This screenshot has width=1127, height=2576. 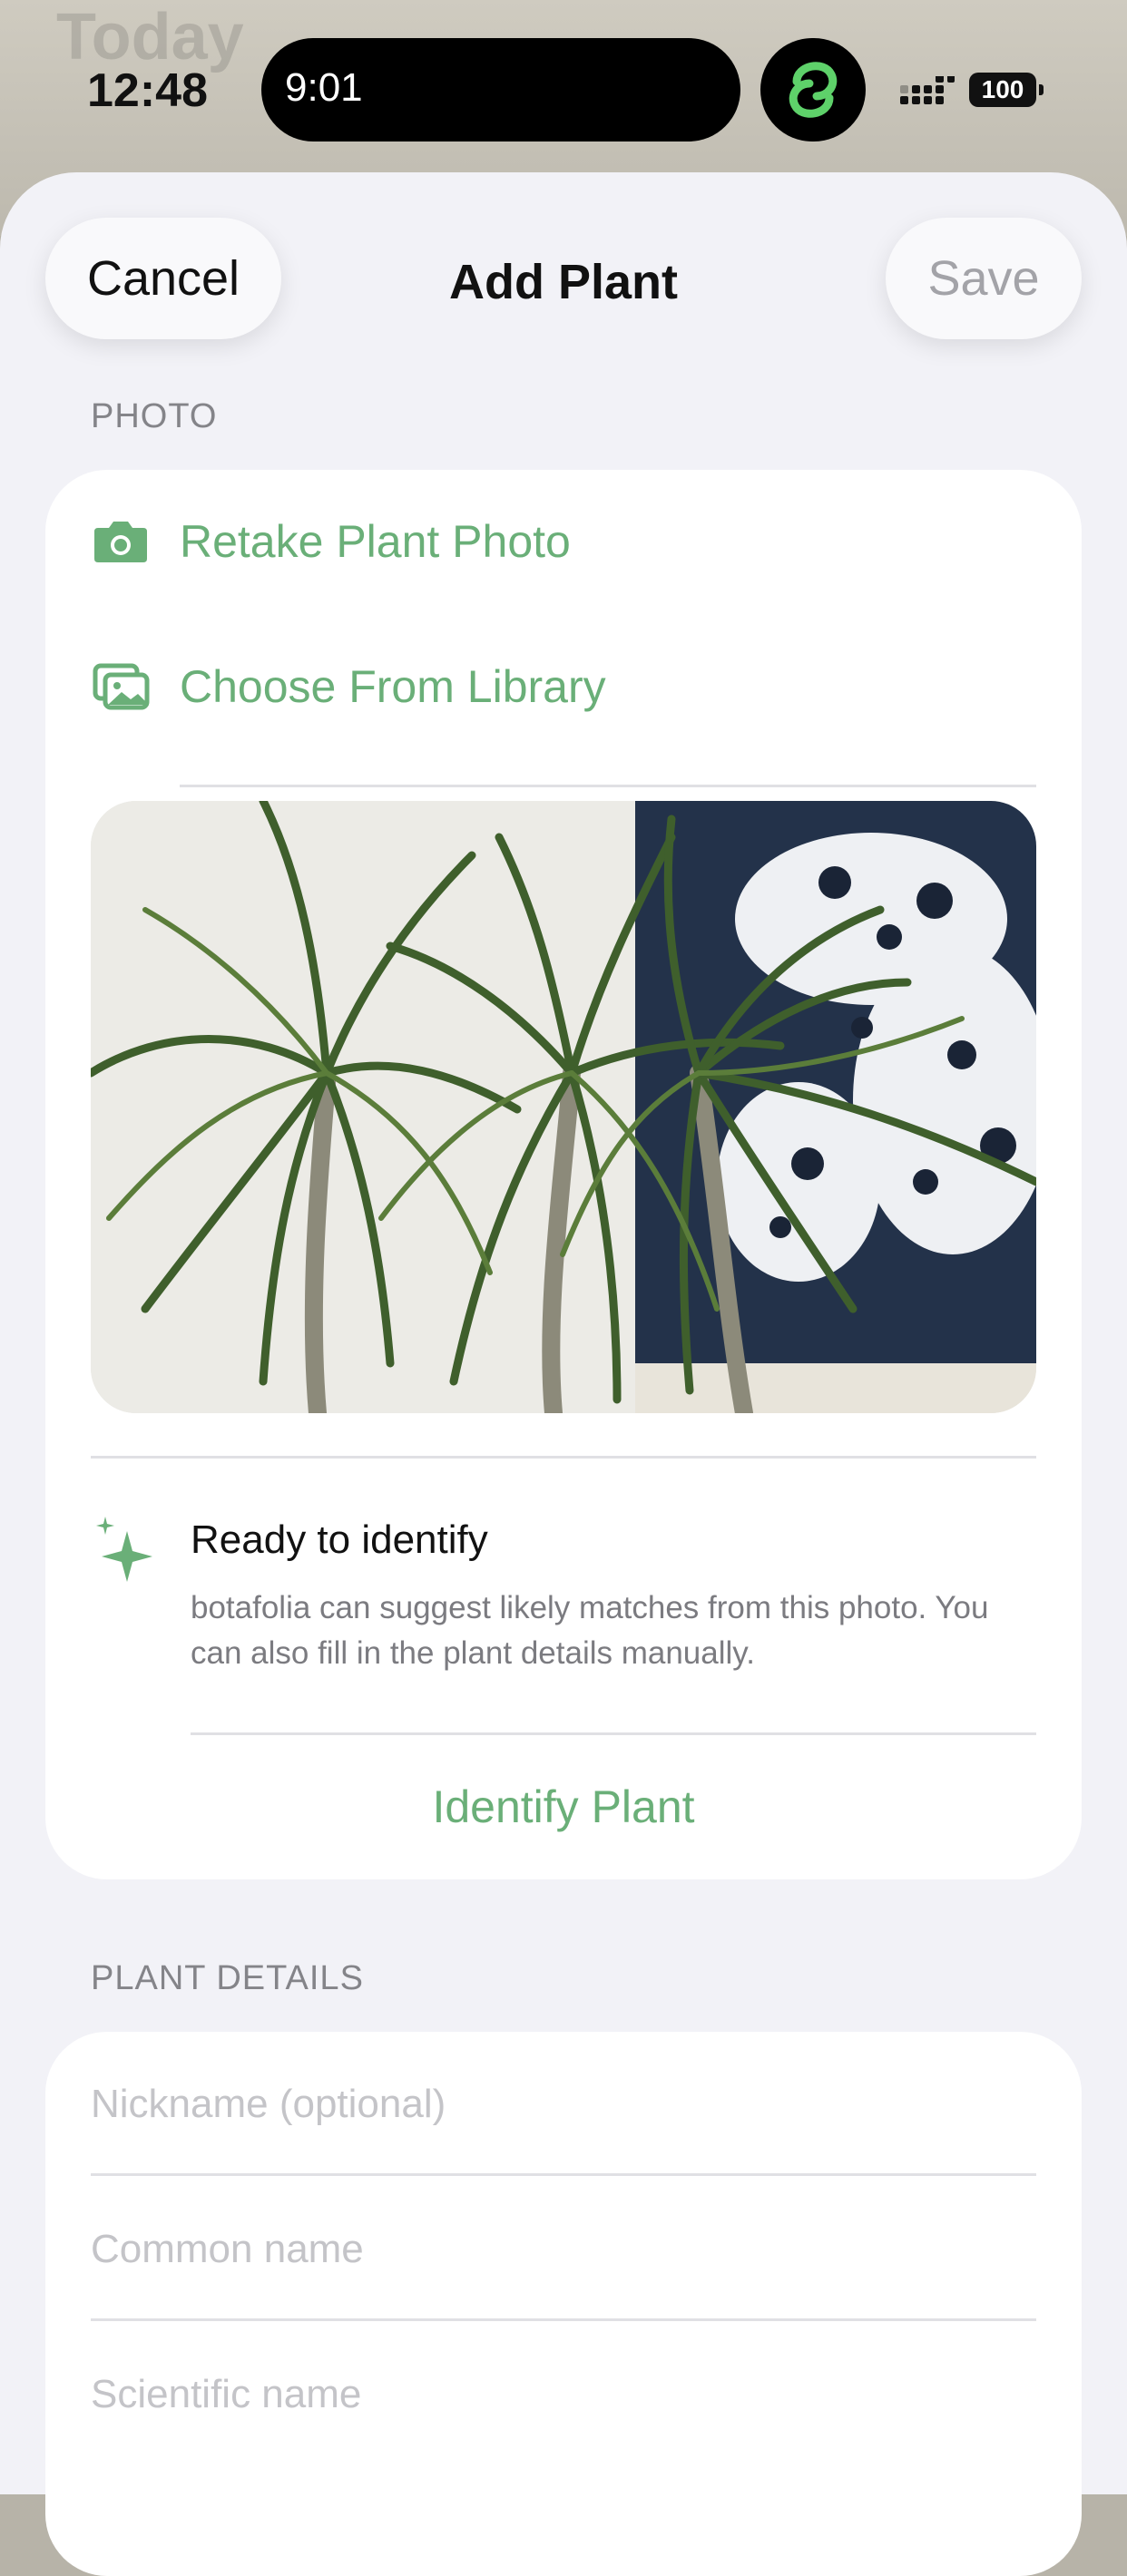 What do you see at coordinates (393, 686) in the screenshot?
I see `choose-library-label: Choose From Library` at bounding box center [393, 686].